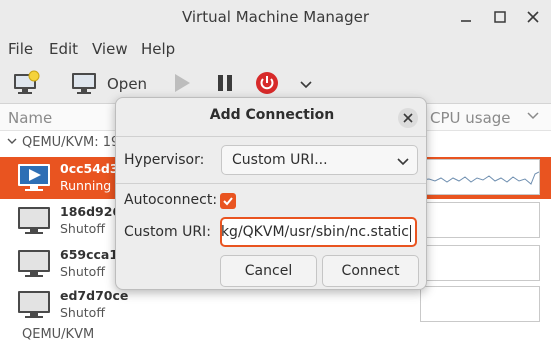 This screenshot has width=551, height=346. I want to click on connection-label: QEMU/KVM, so click(58, 334).